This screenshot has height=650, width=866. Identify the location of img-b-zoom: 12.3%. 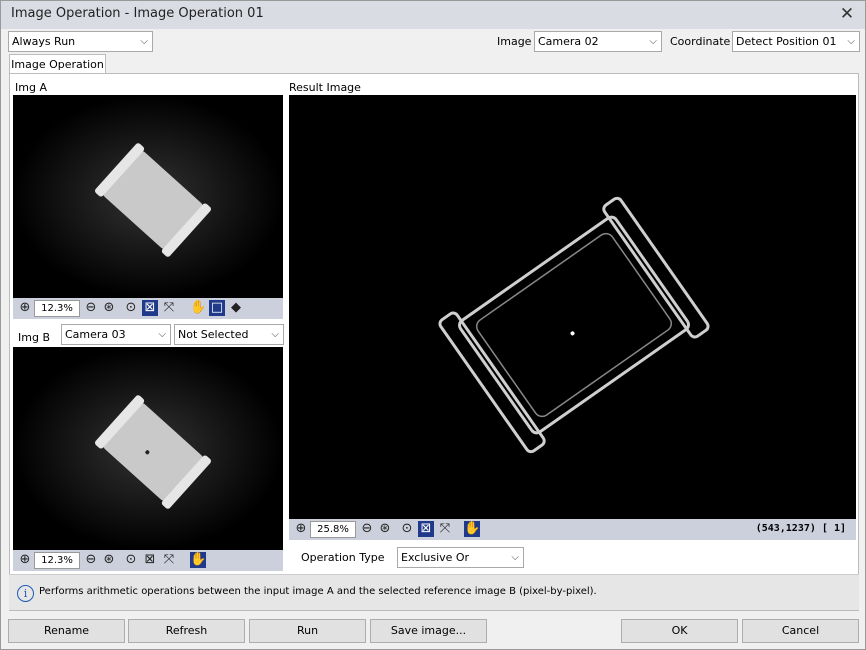
(57, 560).